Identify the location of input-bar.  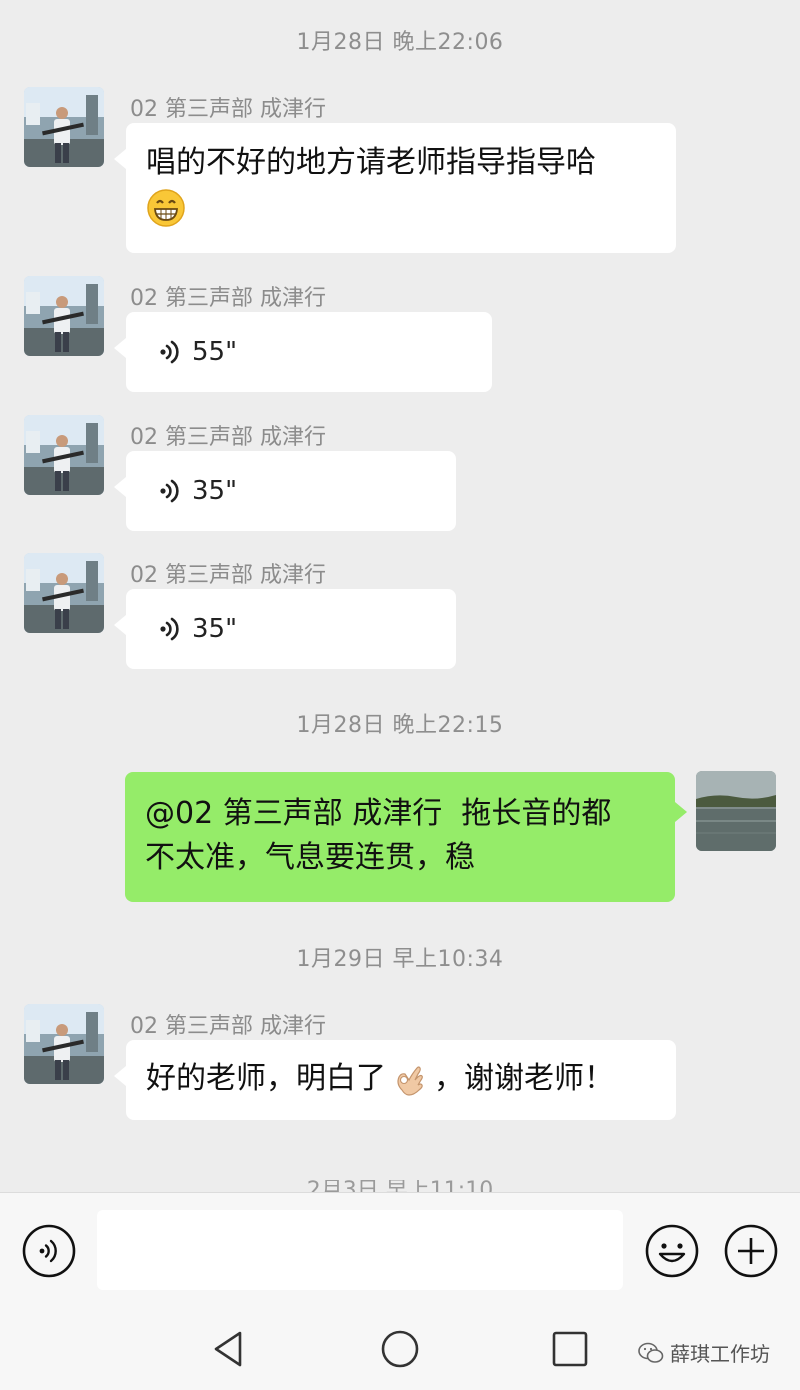
(400, 1251).